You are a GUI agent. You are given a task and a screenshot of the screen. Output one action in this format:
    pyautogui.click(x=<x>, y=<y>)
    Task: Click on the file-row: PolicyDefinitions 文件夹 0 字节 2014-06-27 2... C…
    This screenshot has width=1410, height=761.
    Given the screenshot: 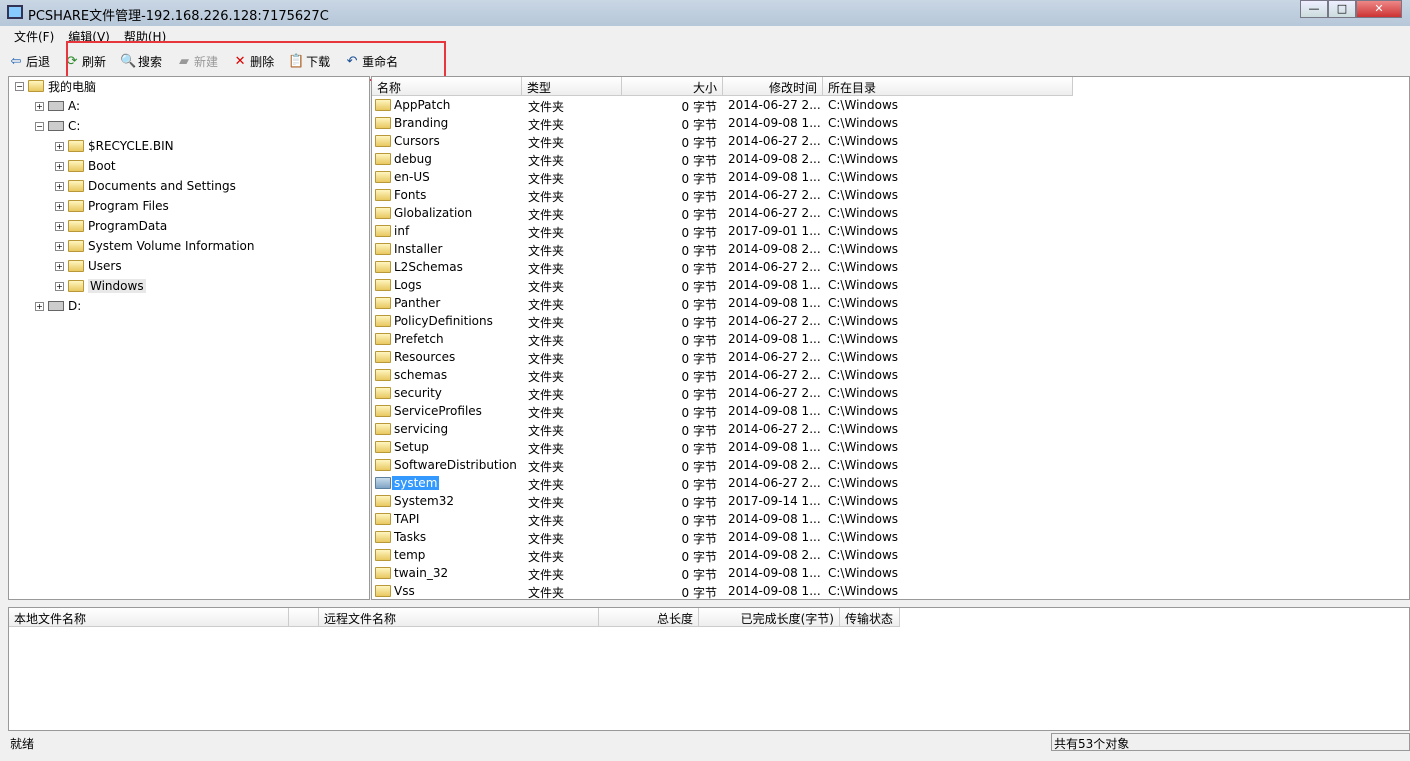 What is the action you would take?
    pyautogui.click(x=891, y=321)
    